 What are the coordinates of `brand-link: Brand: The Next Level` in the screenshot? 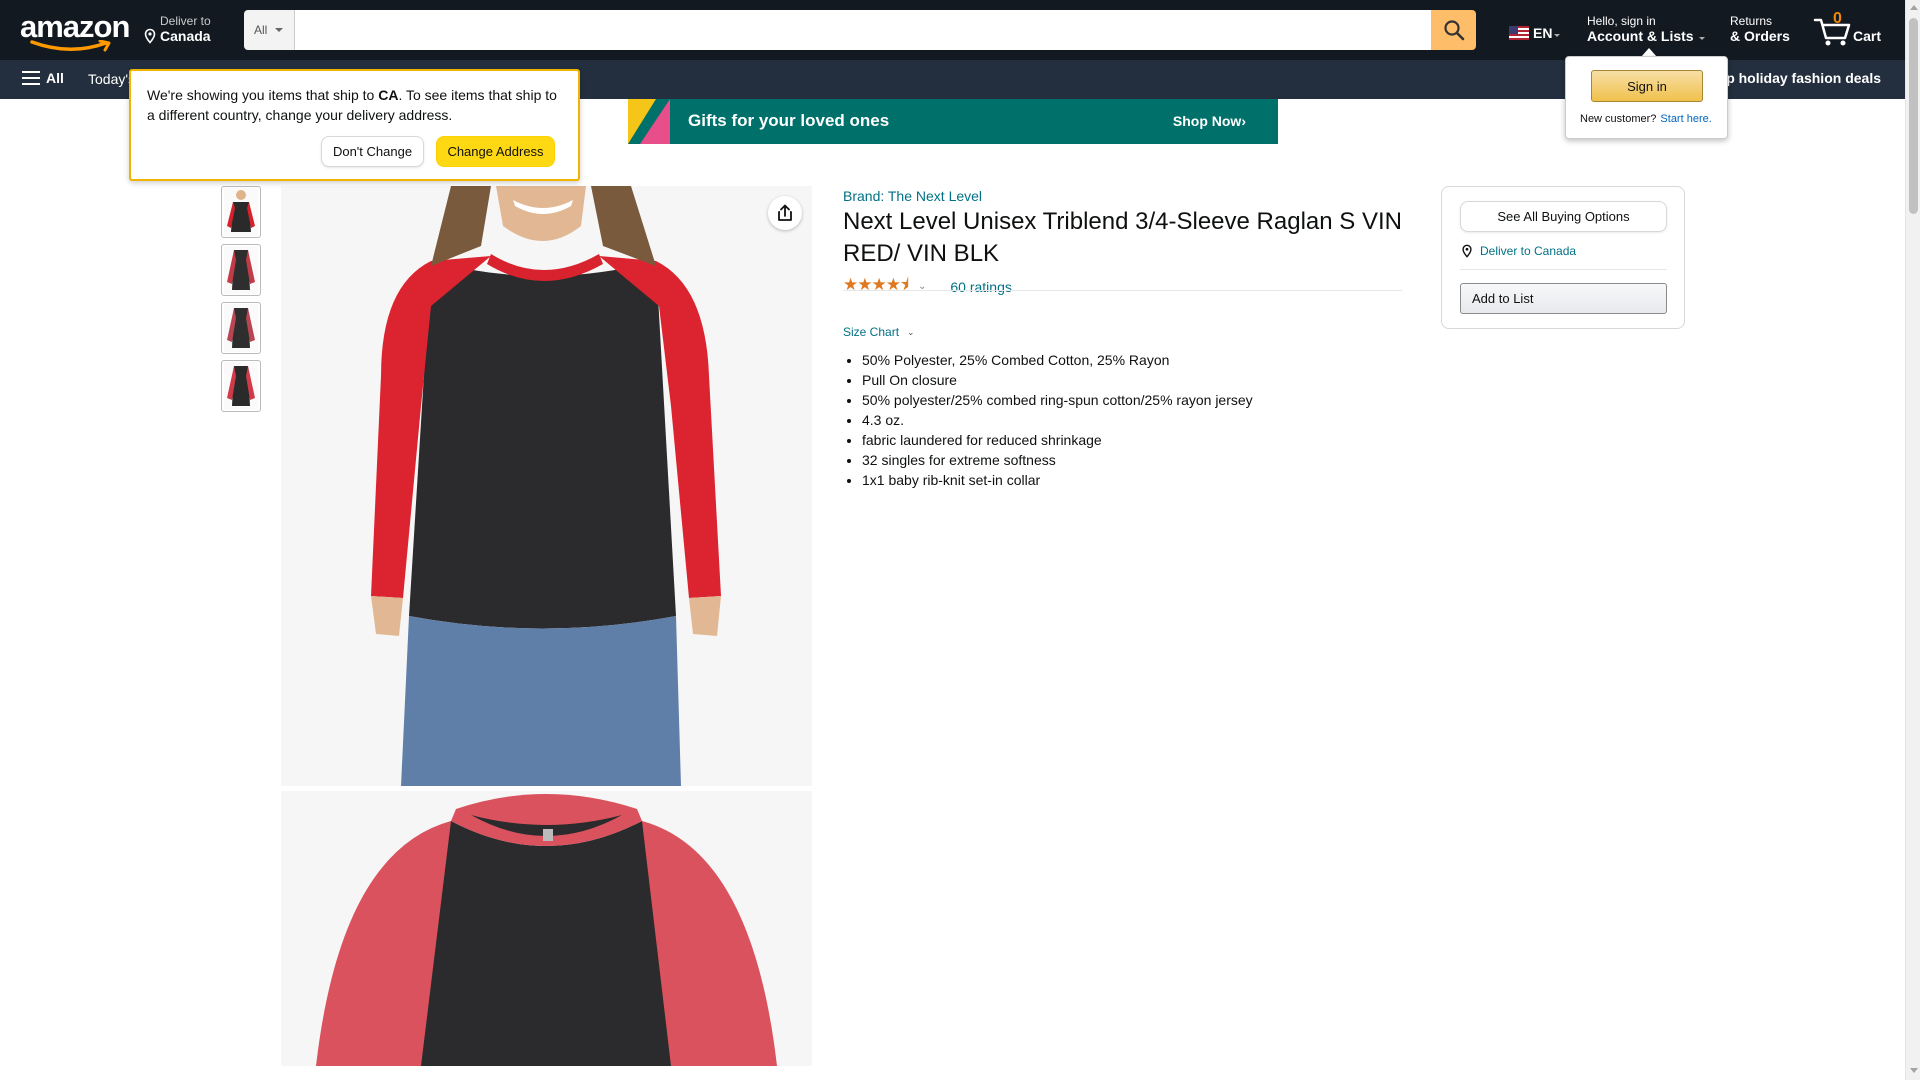 It's located at (912, 196).